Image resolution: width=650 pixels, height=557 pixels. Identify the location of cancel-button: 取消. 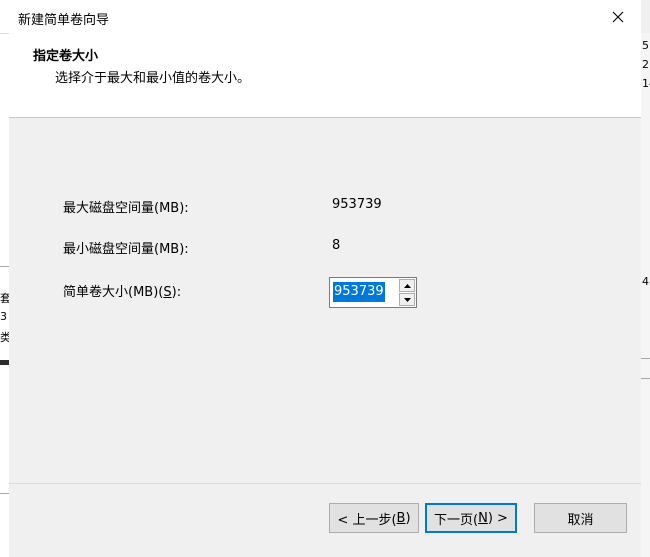
(580, 518).